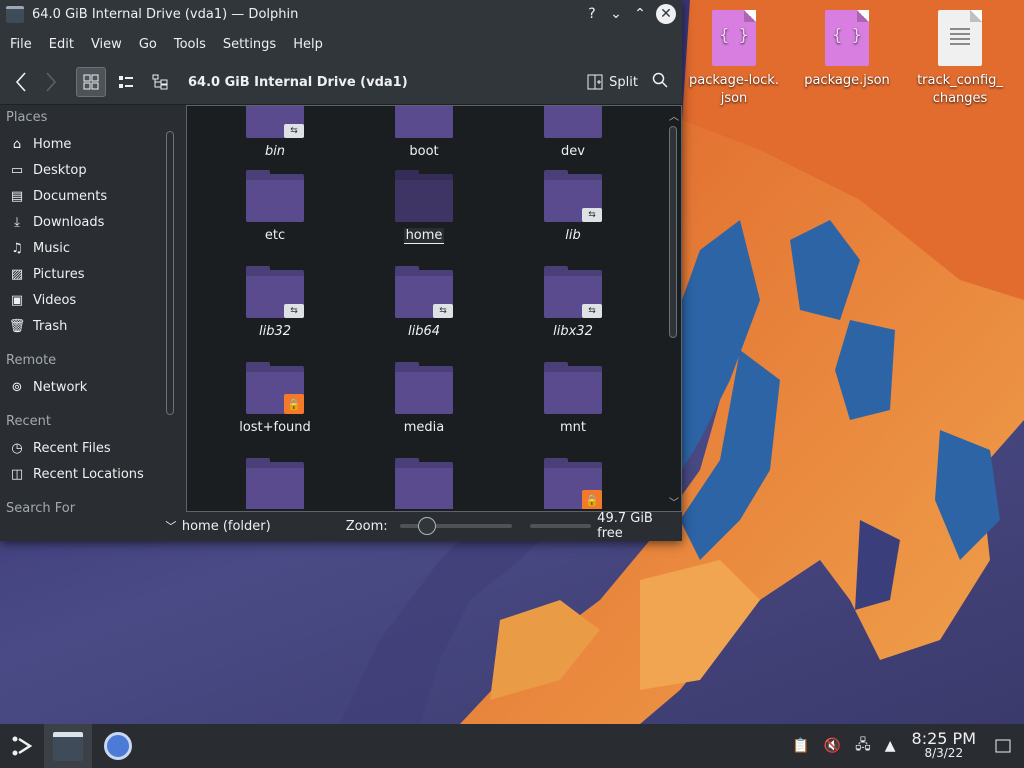  I want to click on tree-list-icon, so click(160, 82).